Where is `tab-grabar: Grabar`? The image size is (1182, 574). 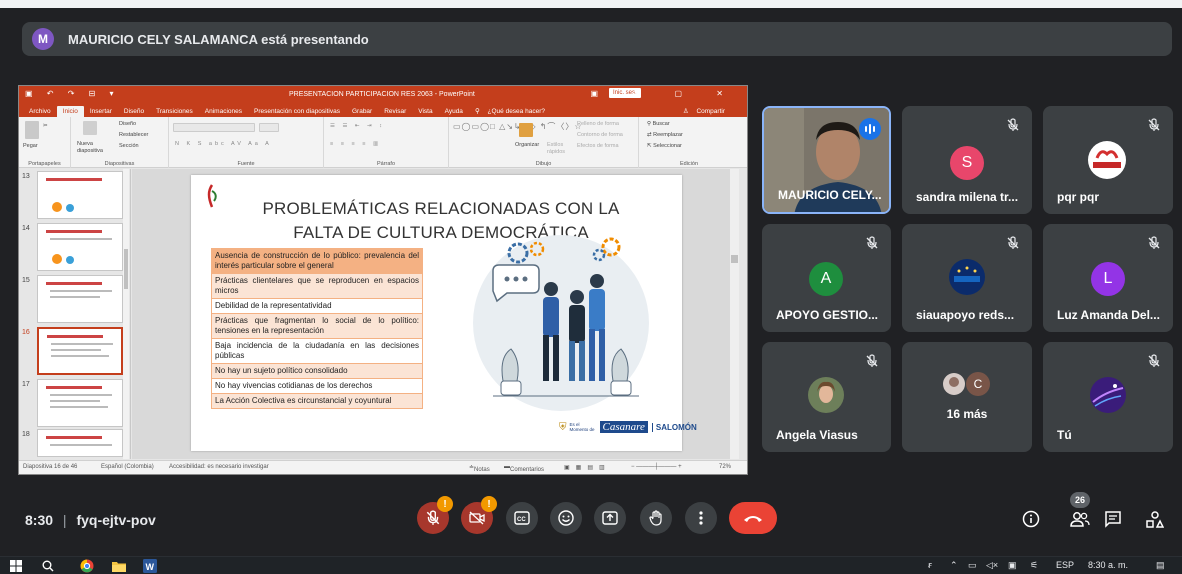 tab-grabar: Grabar is located at coordinates (362, 111).